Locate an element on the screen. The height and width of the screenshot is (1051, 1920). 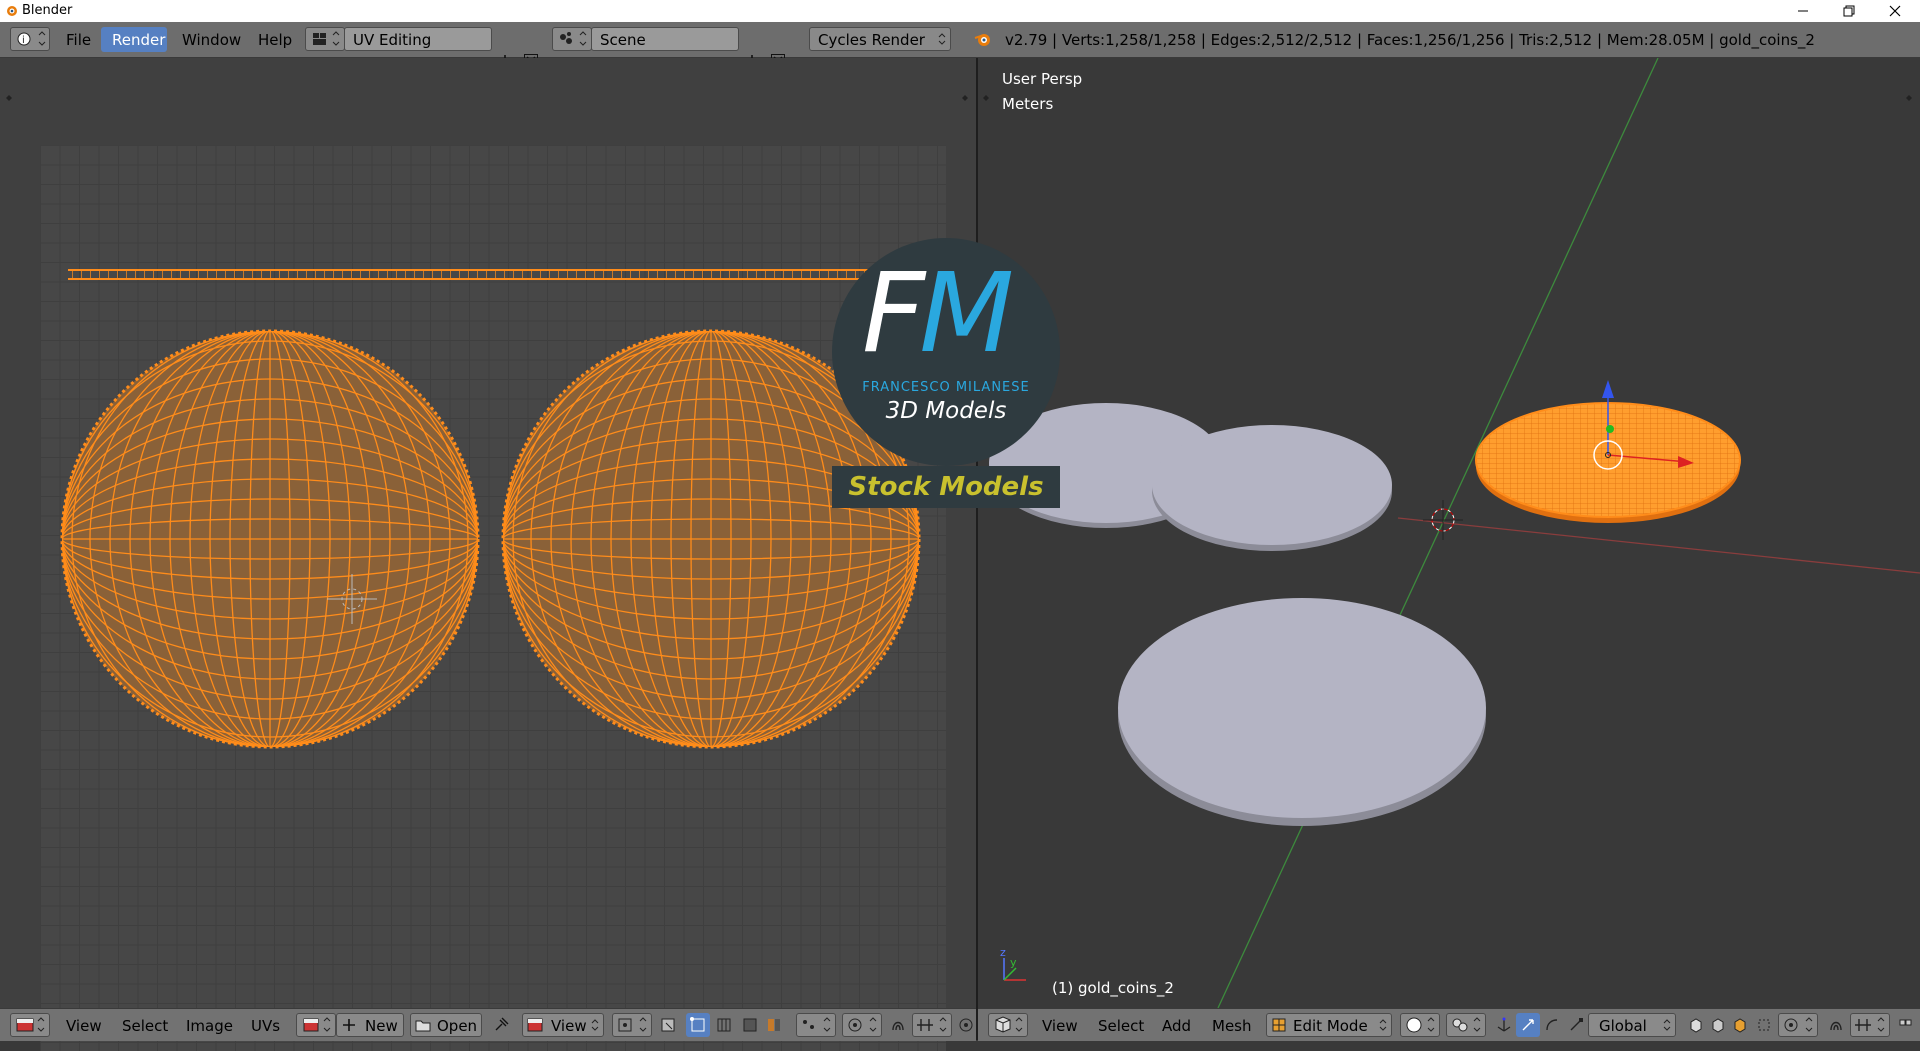
watermark-banner: Stock Models is located at coordinates (946, 487).